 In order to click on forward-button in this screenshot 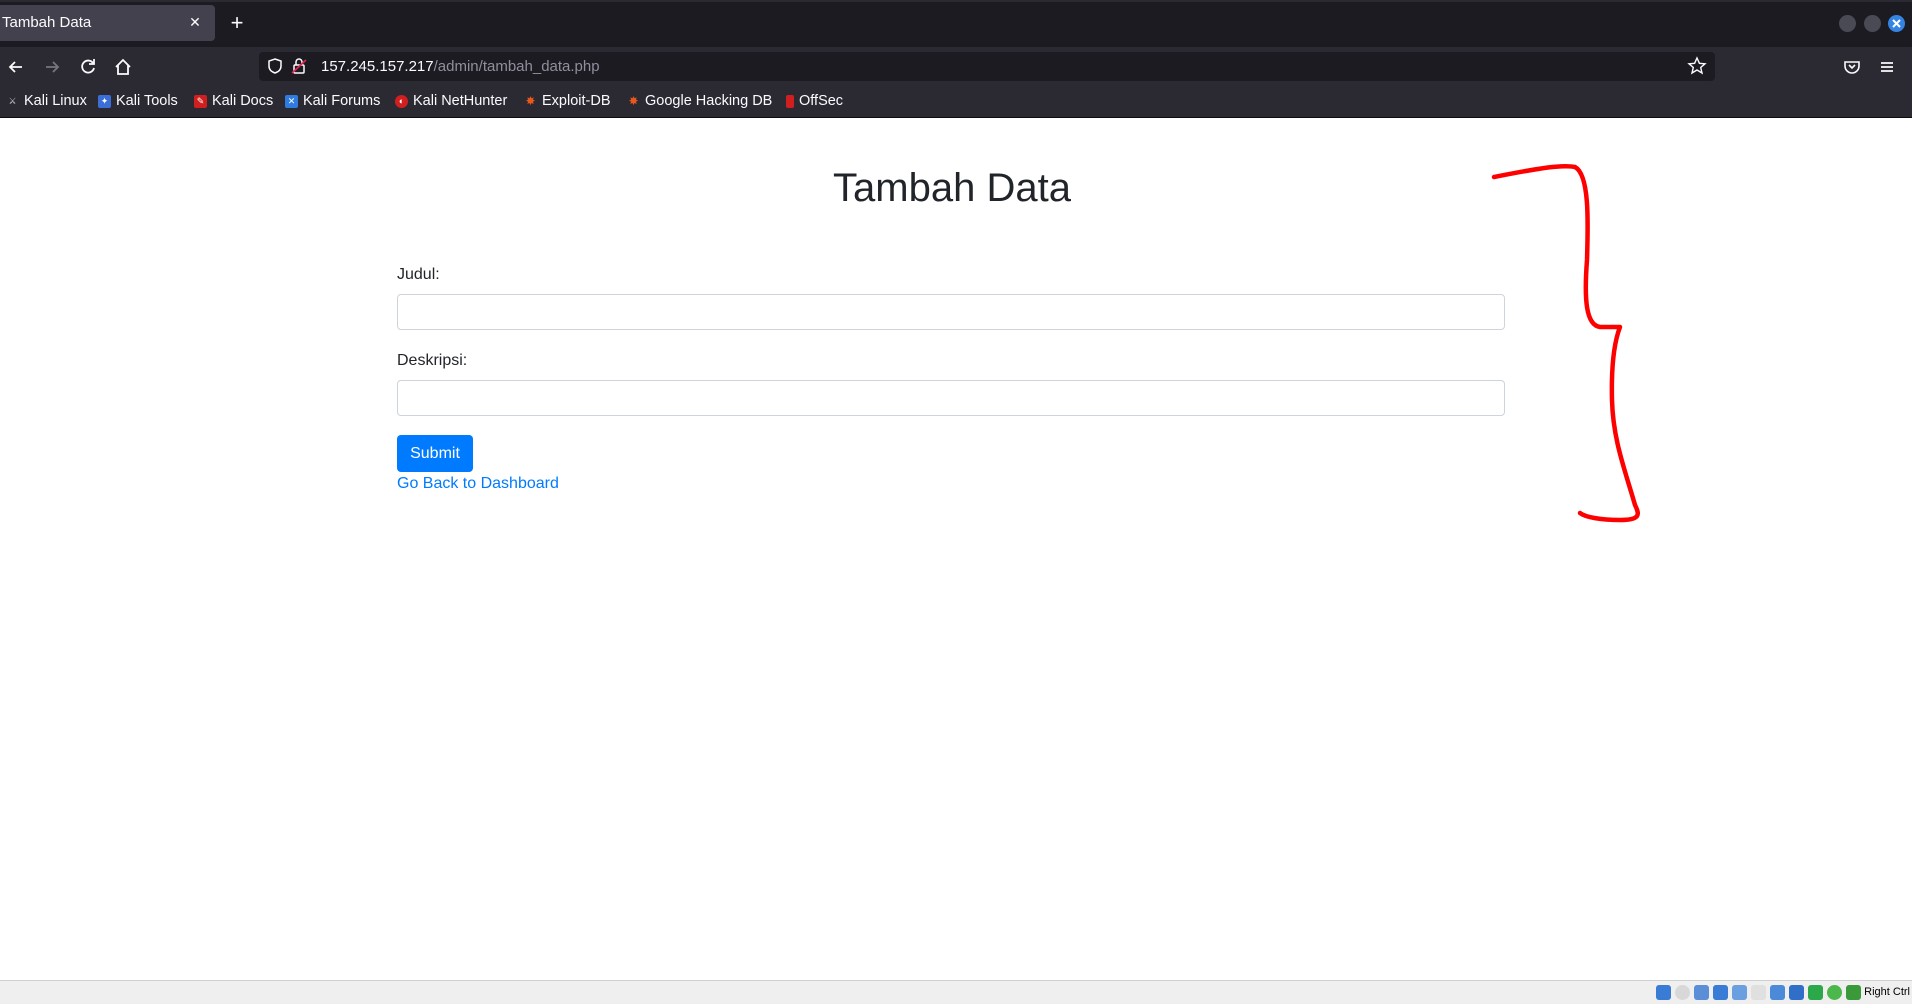, I will do `click(52, 67)`.